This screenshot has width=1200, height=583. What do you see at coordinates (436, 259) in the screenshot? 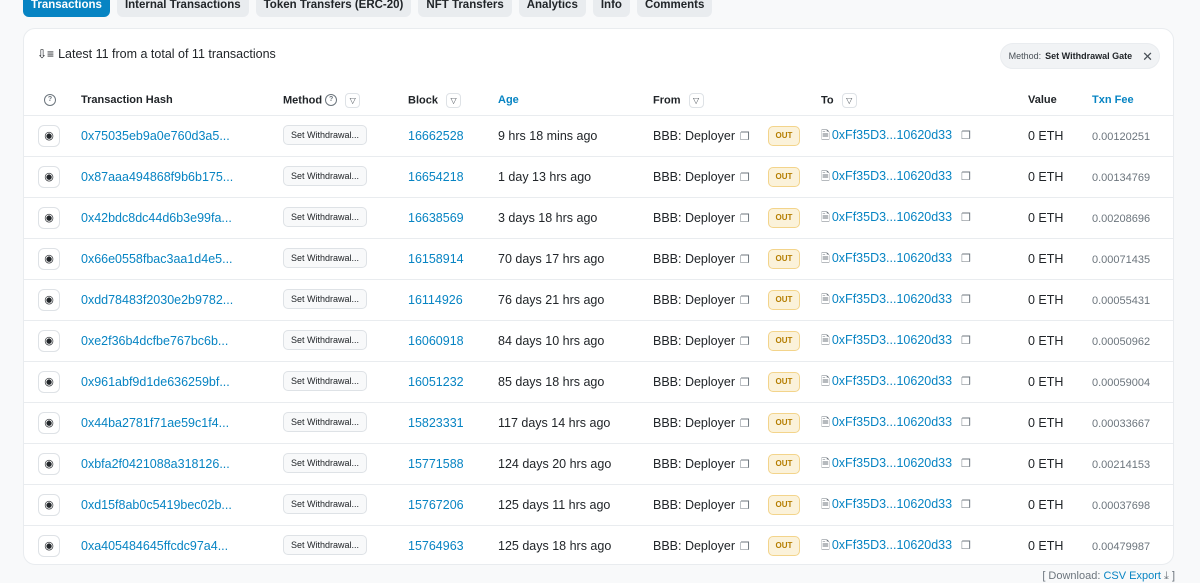
I see `block-link: 16158914` at bounding box center [436, 259].